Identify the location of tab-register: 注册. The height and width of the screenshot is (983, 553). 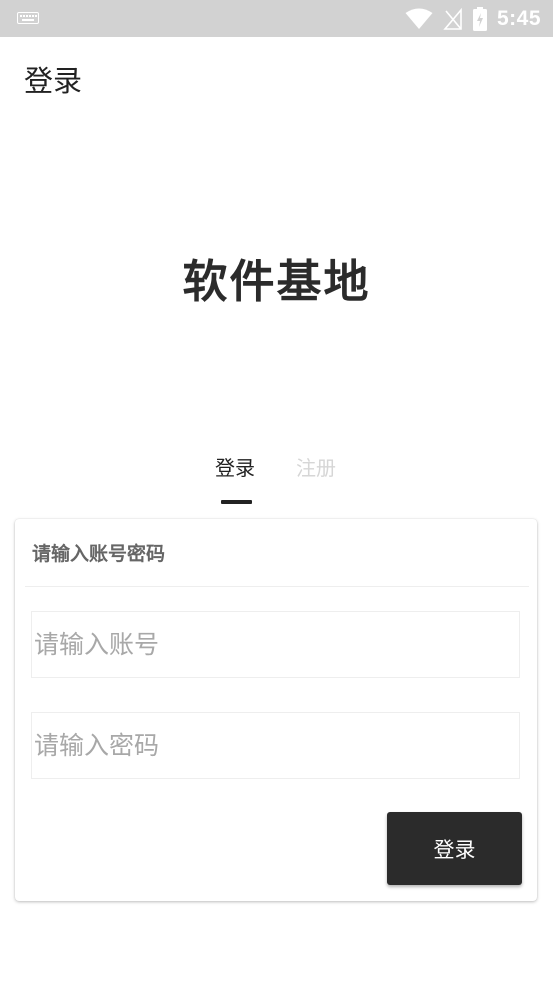
(316, 466).